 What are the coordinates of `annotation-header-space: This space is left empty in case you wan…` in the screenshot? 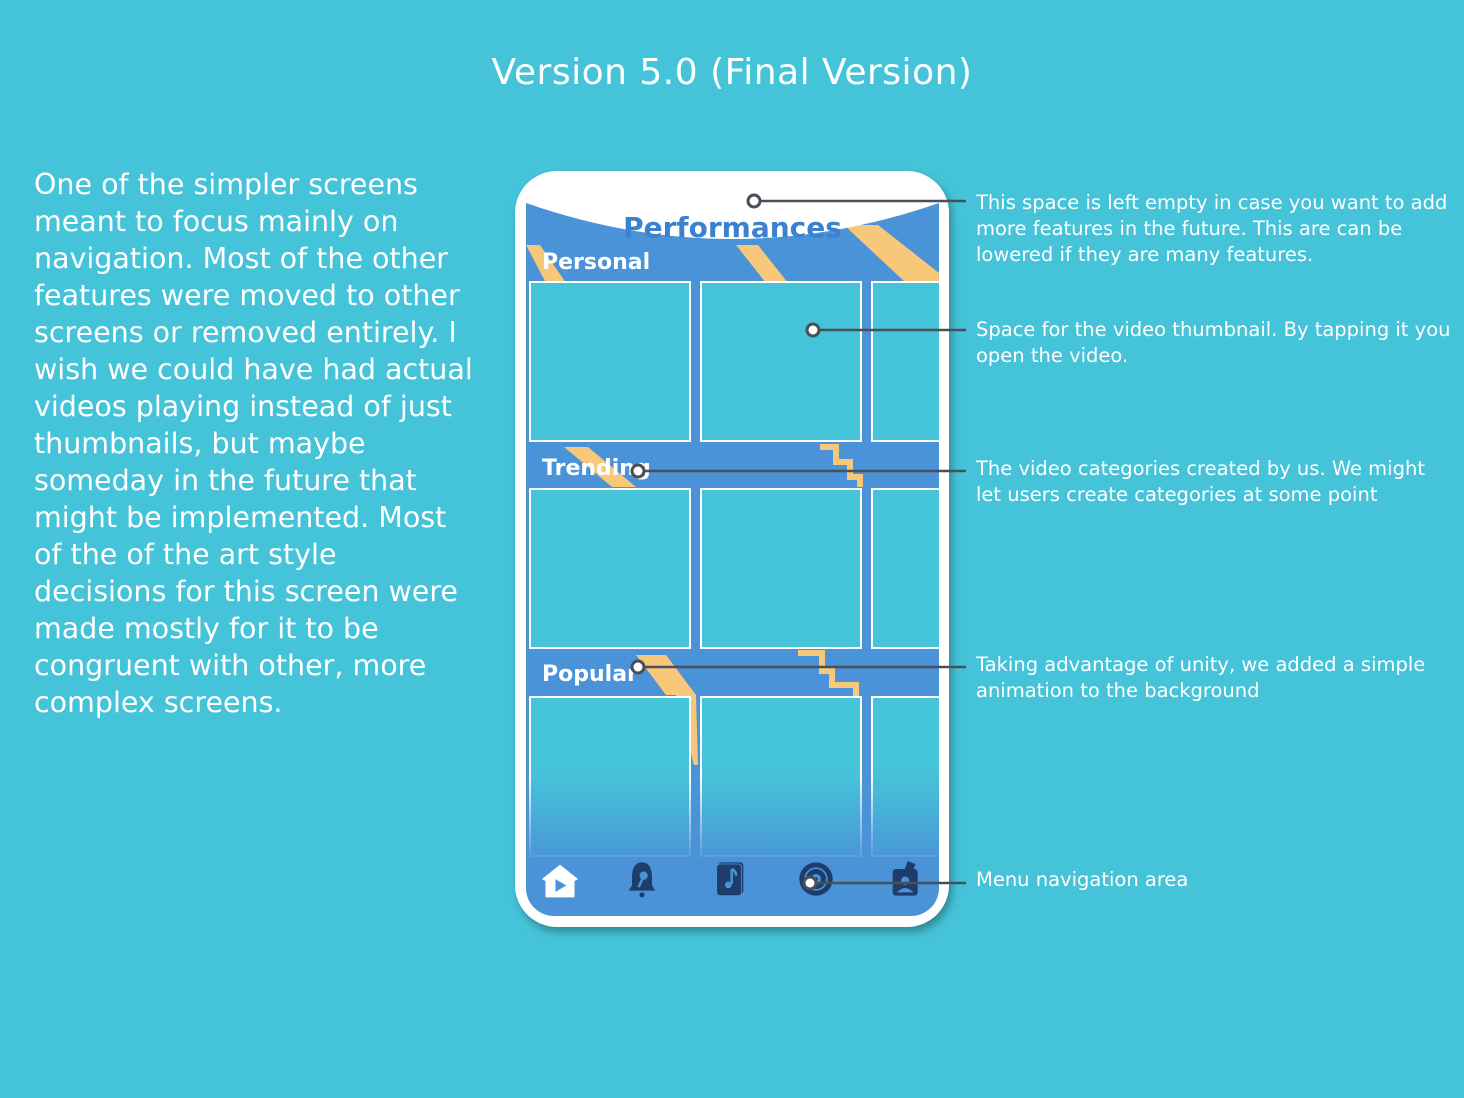 It's located at (1212, 228).